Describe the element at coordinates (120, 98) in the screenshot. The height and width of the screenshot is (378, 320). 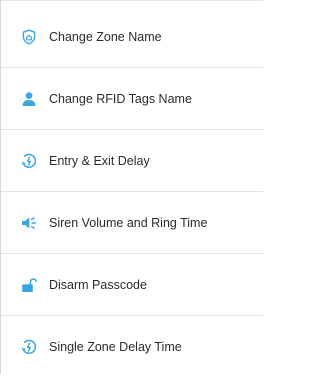
I see `menu-item-label: Change RFID Tags Name` at that location.